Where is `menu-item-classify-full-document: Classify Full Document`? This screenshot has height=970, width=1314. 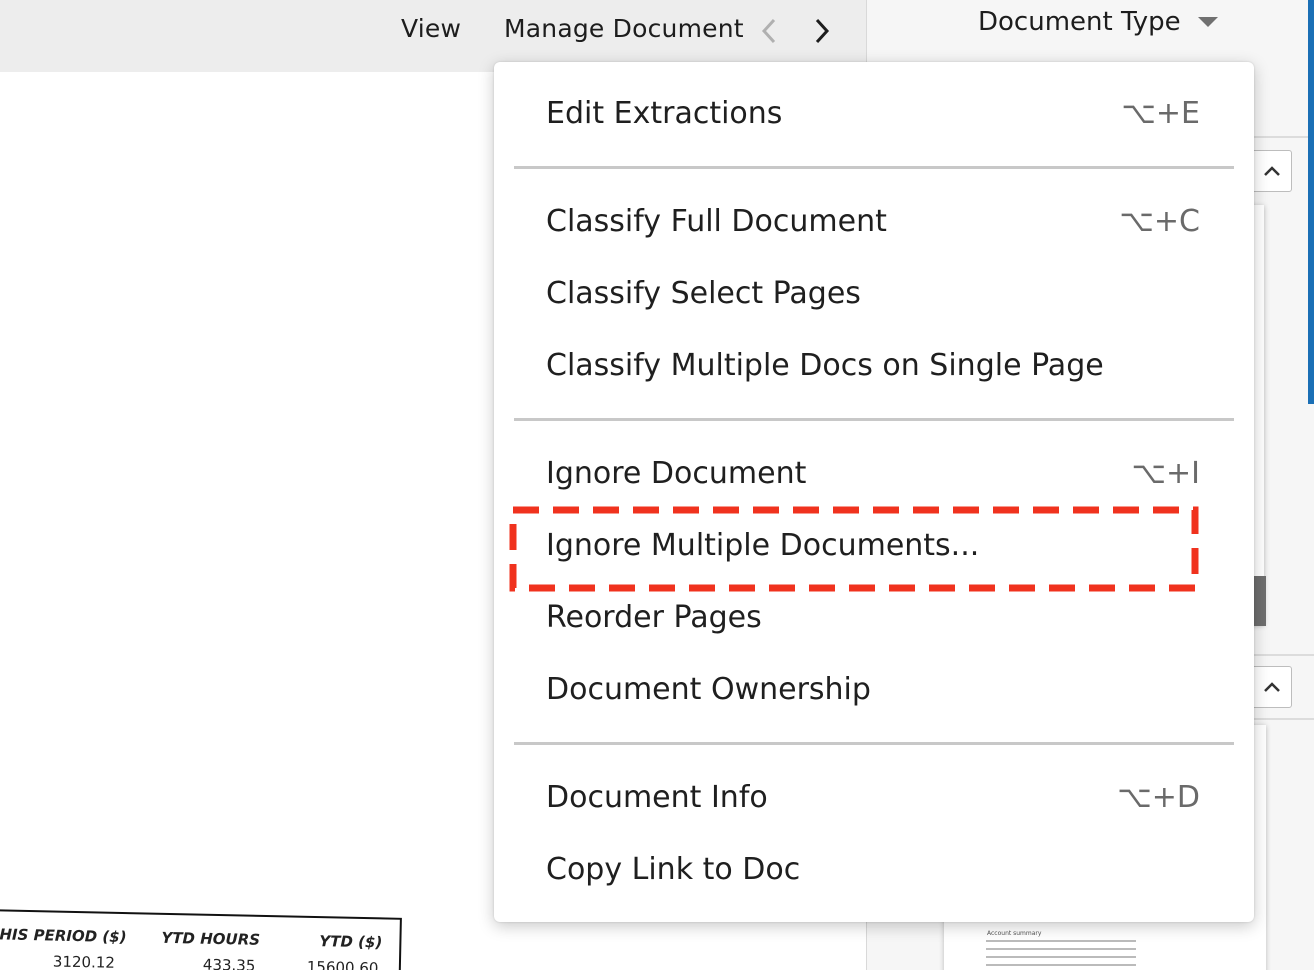
menu-item-classify-full-document: Classify Full Document is located at coordinates (716, 221).